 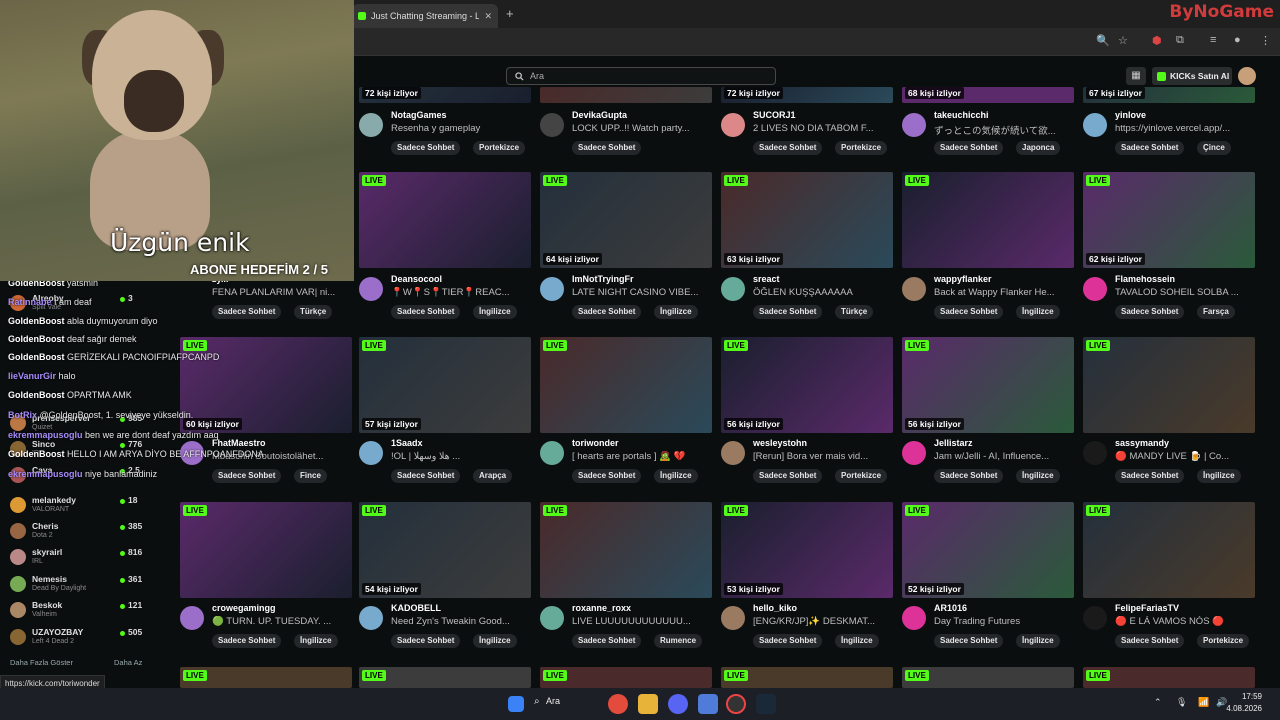 I want to click on stream-thumbnail: 72 kişi izliyor, so click(x=807, y=95).